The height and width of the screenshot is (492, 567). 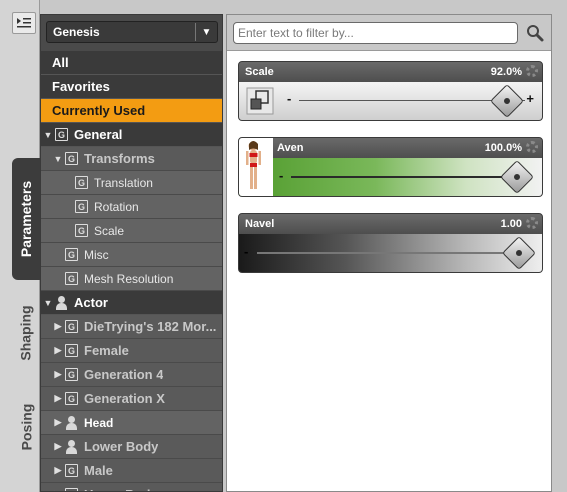 I want to click on tree-item-label: General, so click(x=98, y=134).